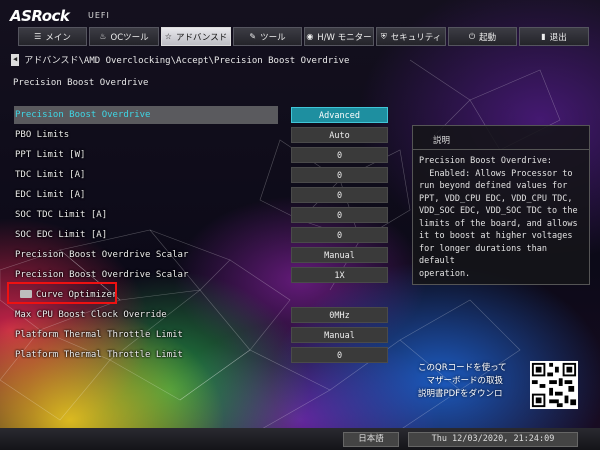 The image size is (600, 450). I want to click on setting-label: SOC TDC Limit [A], so click(61, 215).